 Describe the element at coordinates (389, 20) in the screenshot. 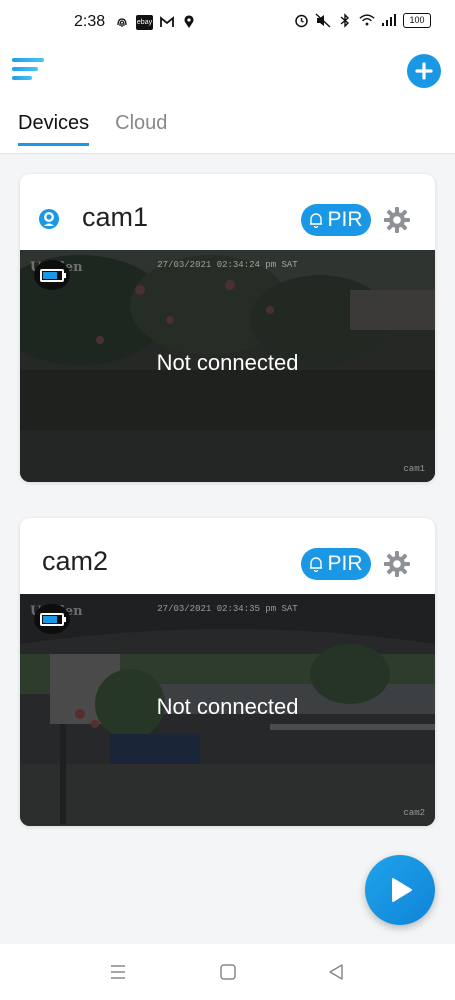

I see `signal-icon` at that location.